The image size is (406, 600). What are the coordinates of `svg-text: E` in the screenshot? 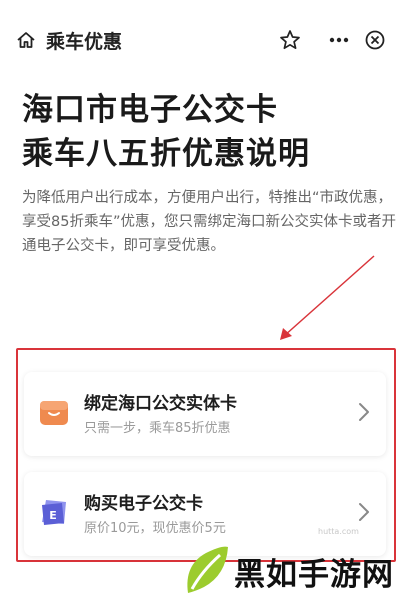 It's located at (53, 515).